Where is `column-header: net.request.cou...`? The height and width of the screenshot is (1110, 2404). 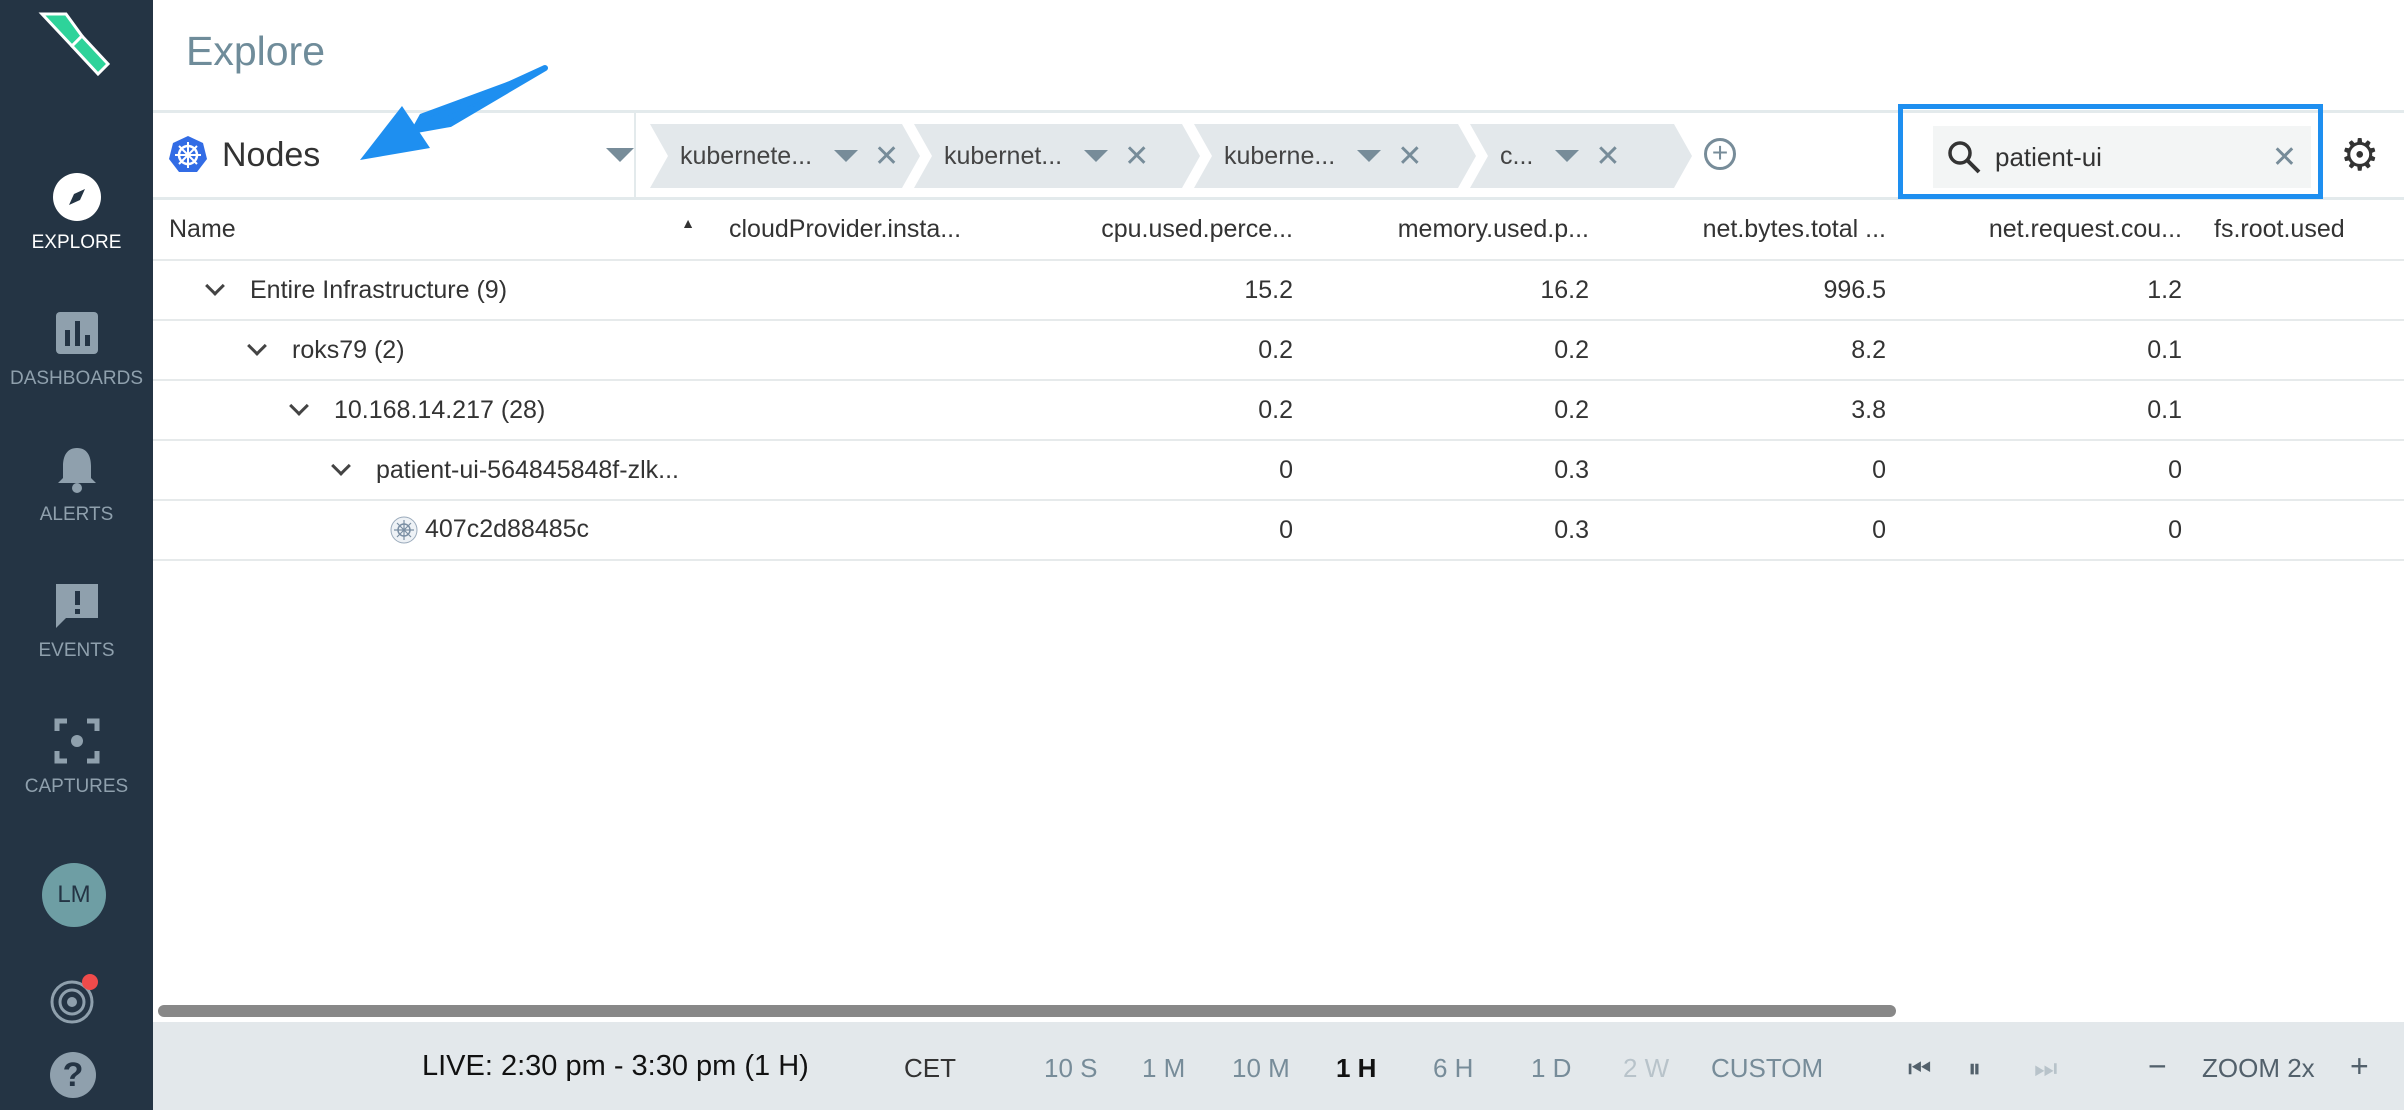
column-header: net.request.cou... is located at coordinates (2044, 230).